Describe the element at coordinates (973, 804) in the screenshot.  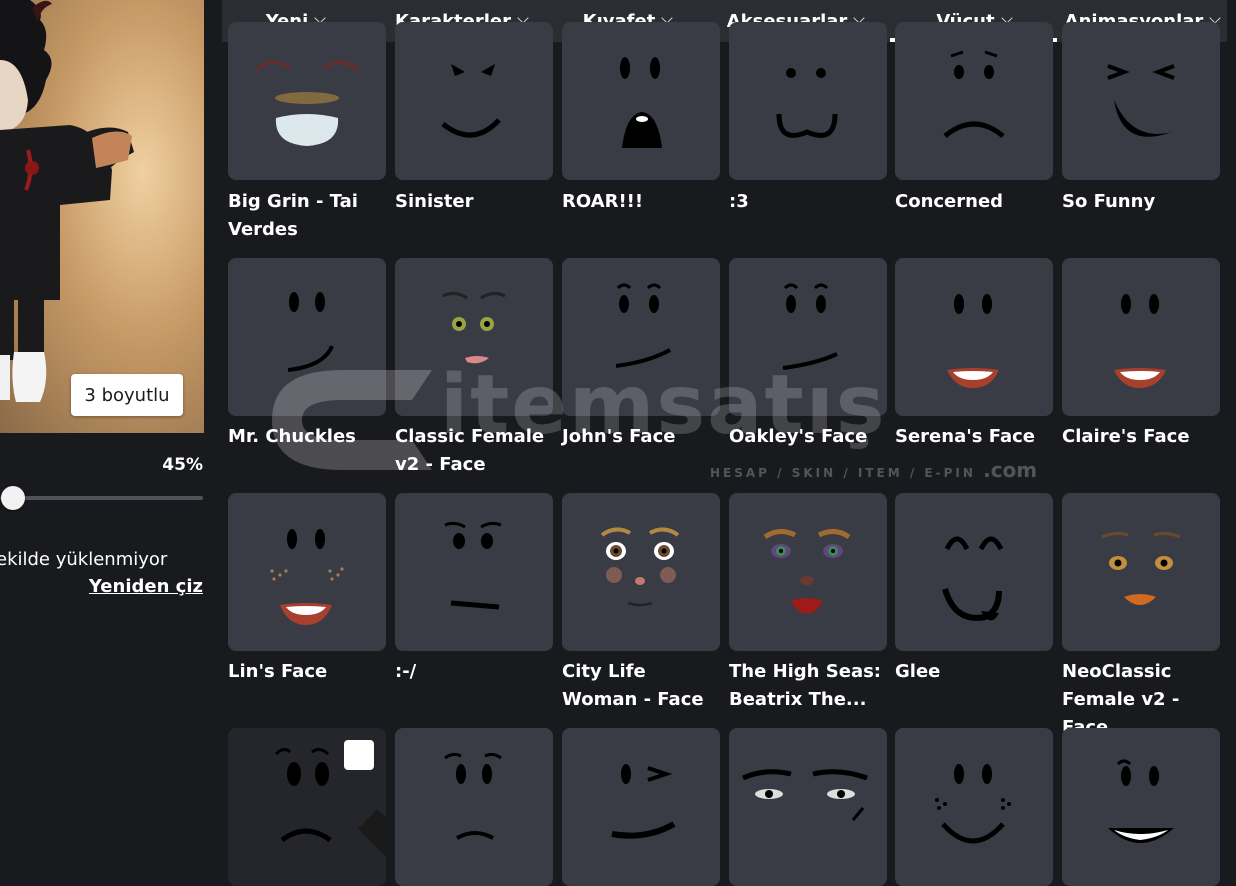
I see `face-freckle-smile-icon` at that location.